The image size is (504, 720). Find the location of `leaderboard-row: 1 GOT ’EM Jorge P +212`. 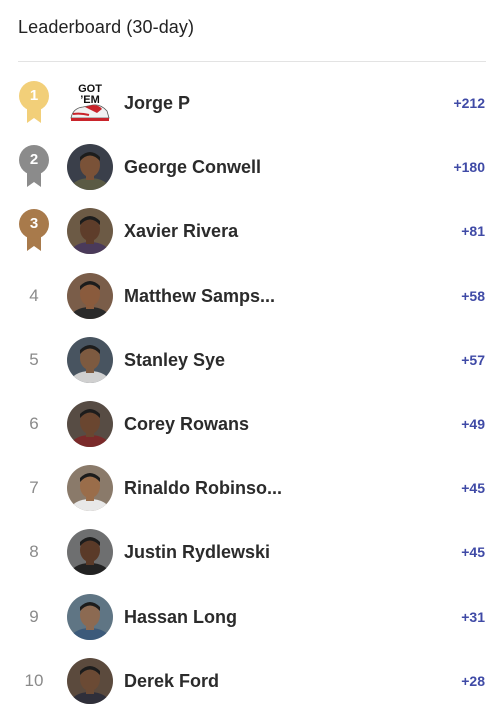

leaderboard-row: 1 GOT ’EM Jorge P +212 is located at coordinates (252, 103).